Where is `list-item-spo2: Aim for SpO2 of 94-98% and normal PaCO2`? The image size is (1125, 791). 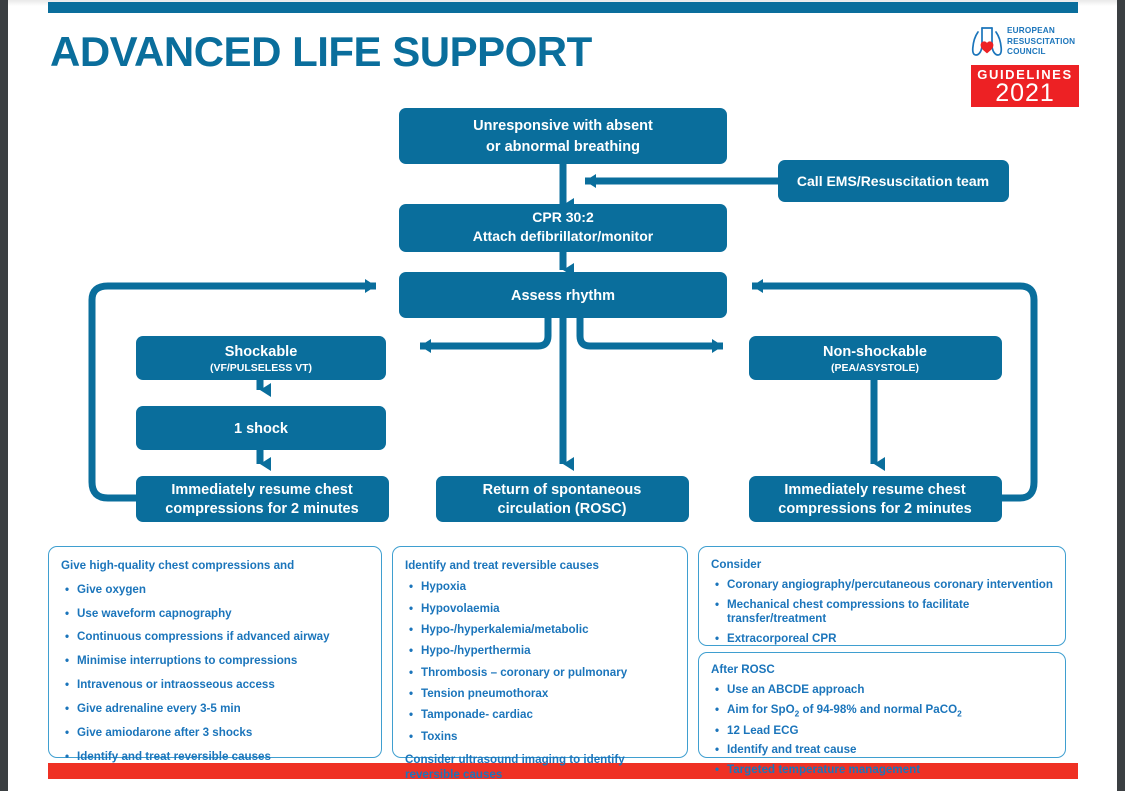
list-item-spo2: Aim for SpO2 of 94-98% and normal PaCO2 is located at coordinates (882, 711).